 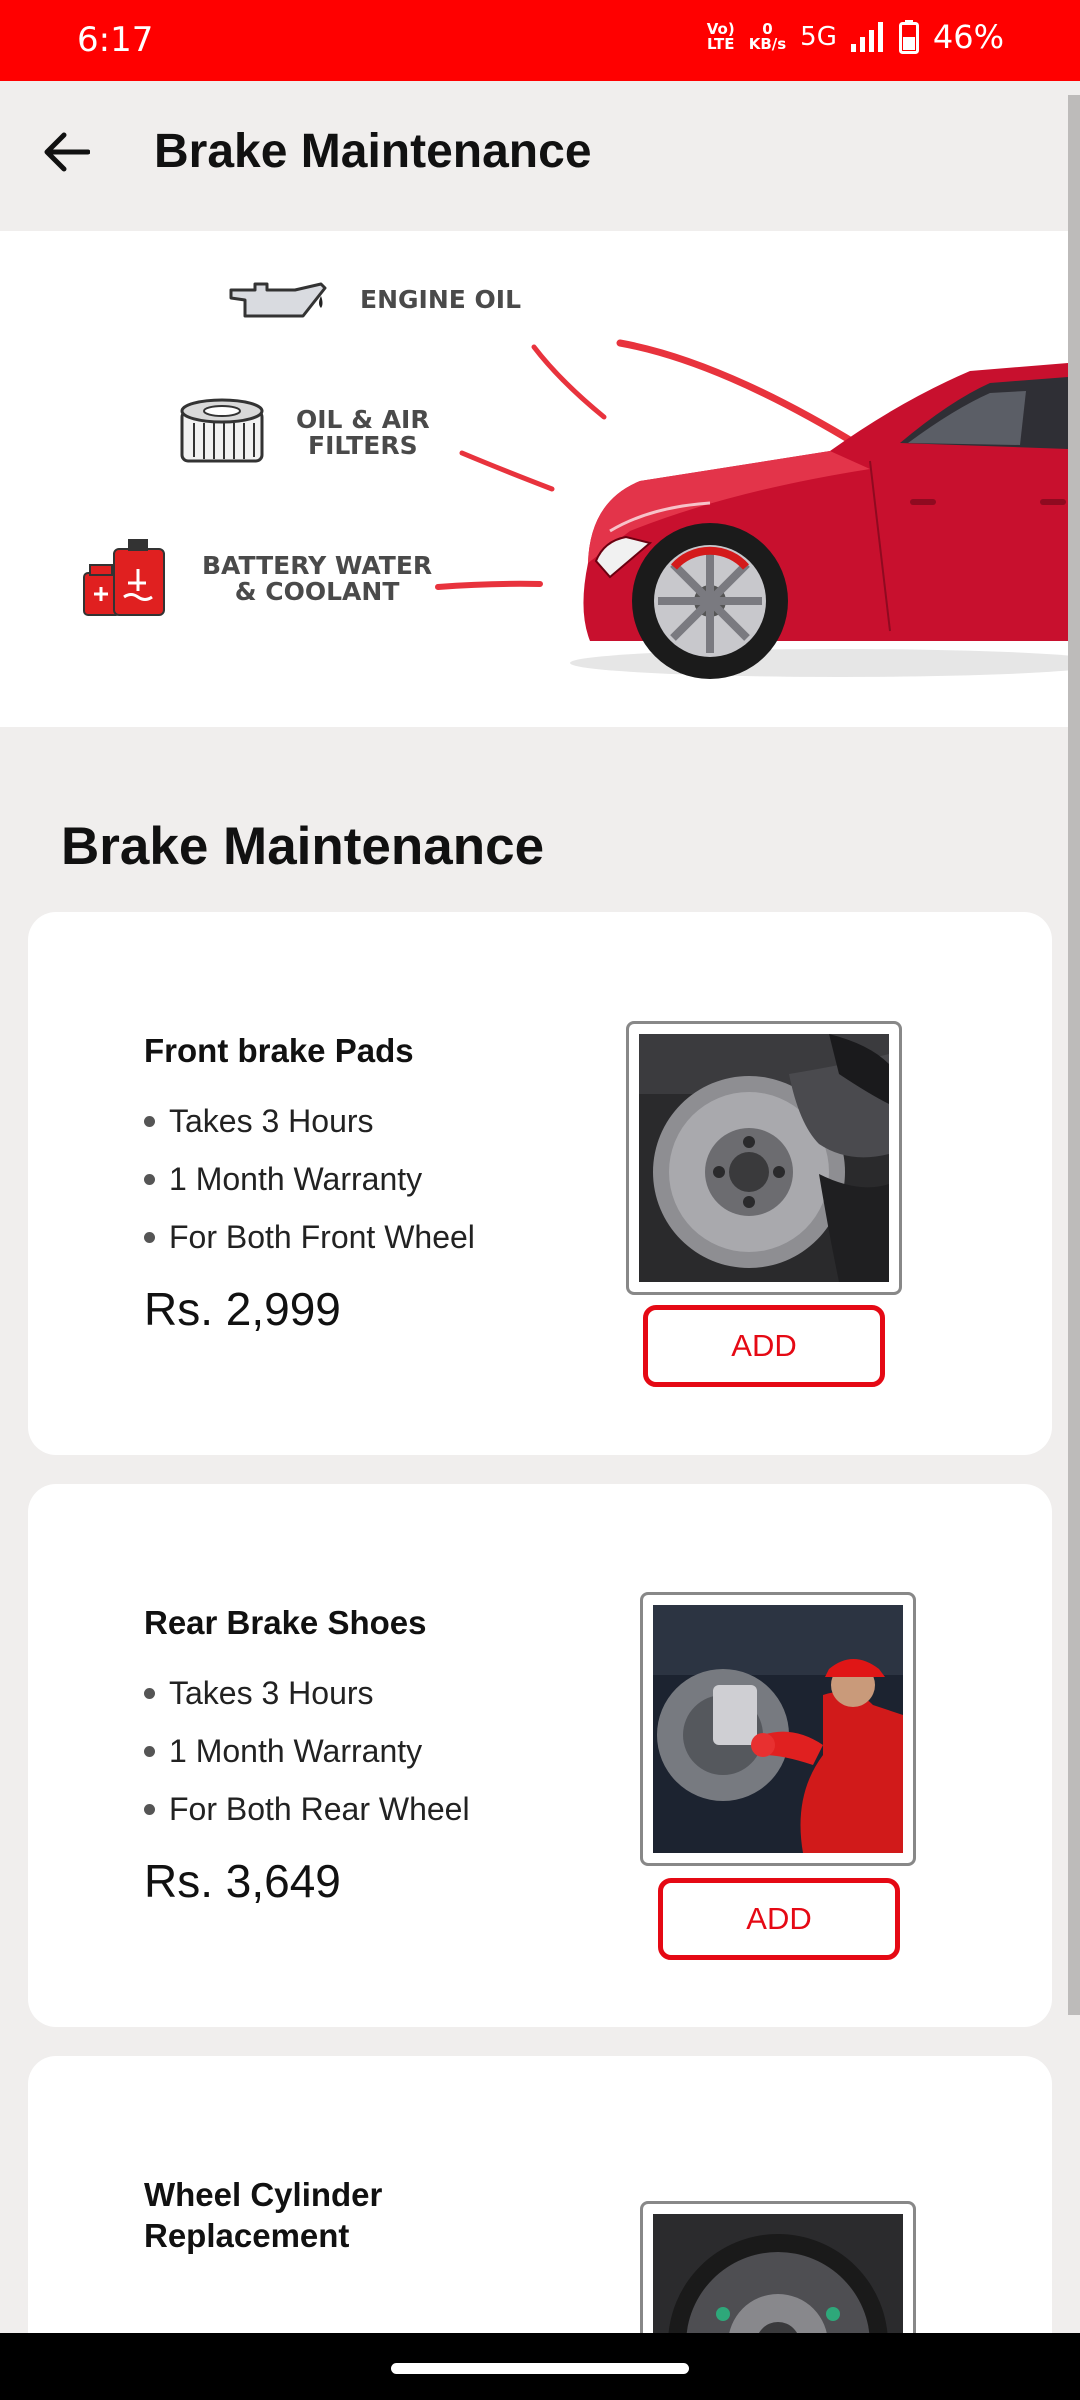 I want to click on network-speed: 0 KB/s, so click(x=767, y=36).